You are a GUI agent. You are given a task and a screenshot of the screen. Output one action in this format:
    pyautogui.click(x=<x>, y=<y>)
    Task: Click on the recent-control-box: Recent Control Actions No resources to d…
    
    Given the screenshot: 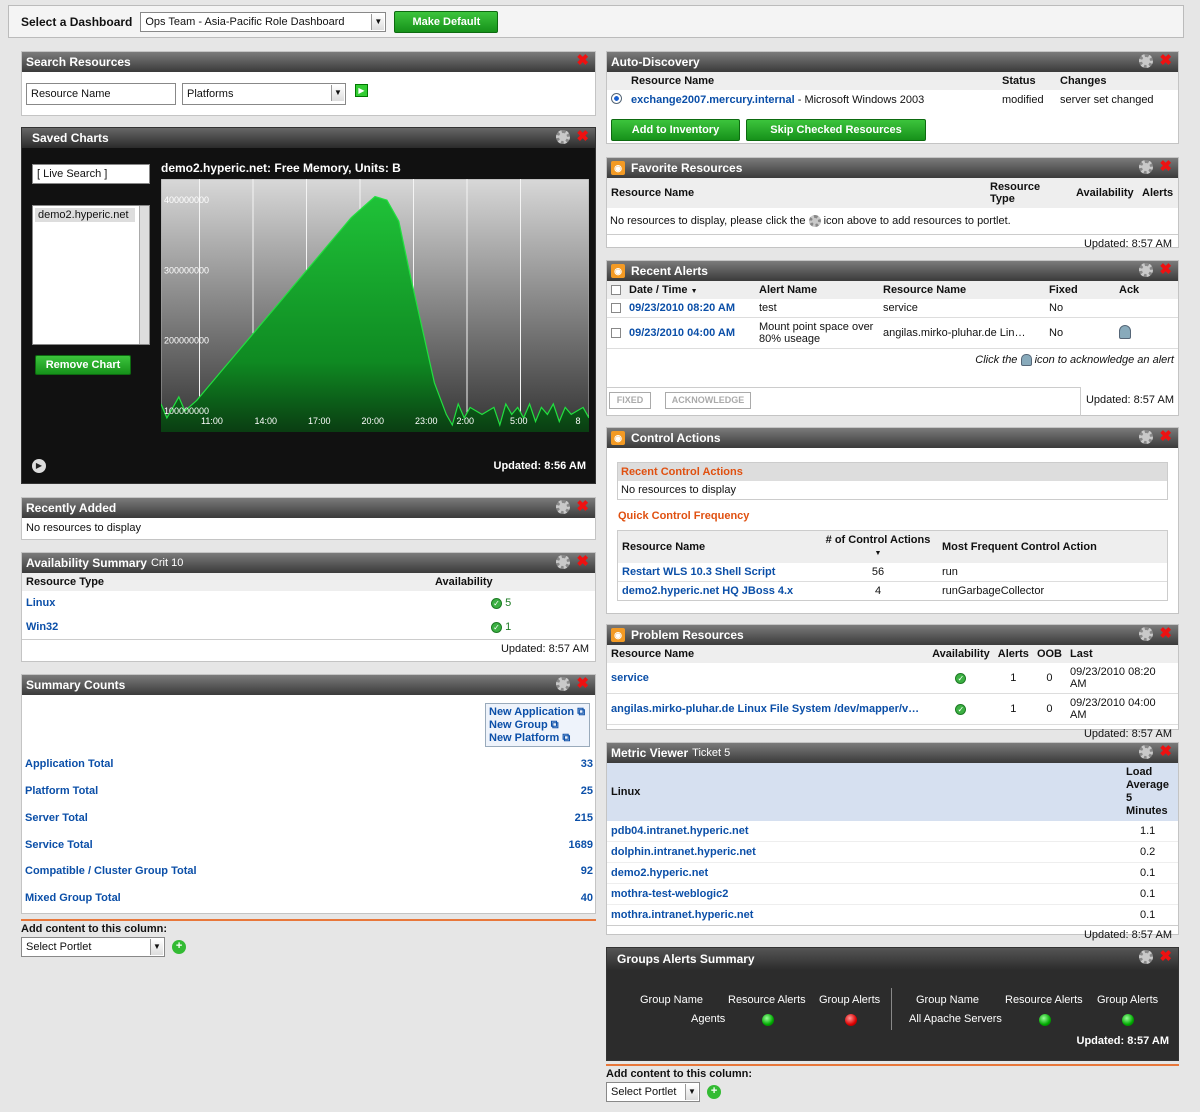 What is the action you would take?
    pyautogui.click(x=892, y=481)
    